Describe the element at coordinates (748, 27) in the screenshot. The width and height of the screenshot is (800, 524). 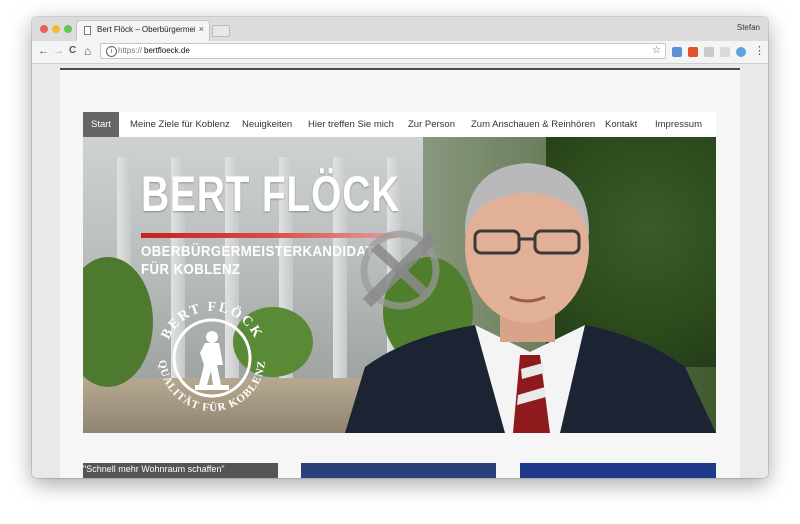
I see `profile-name: Stefan` at that location.